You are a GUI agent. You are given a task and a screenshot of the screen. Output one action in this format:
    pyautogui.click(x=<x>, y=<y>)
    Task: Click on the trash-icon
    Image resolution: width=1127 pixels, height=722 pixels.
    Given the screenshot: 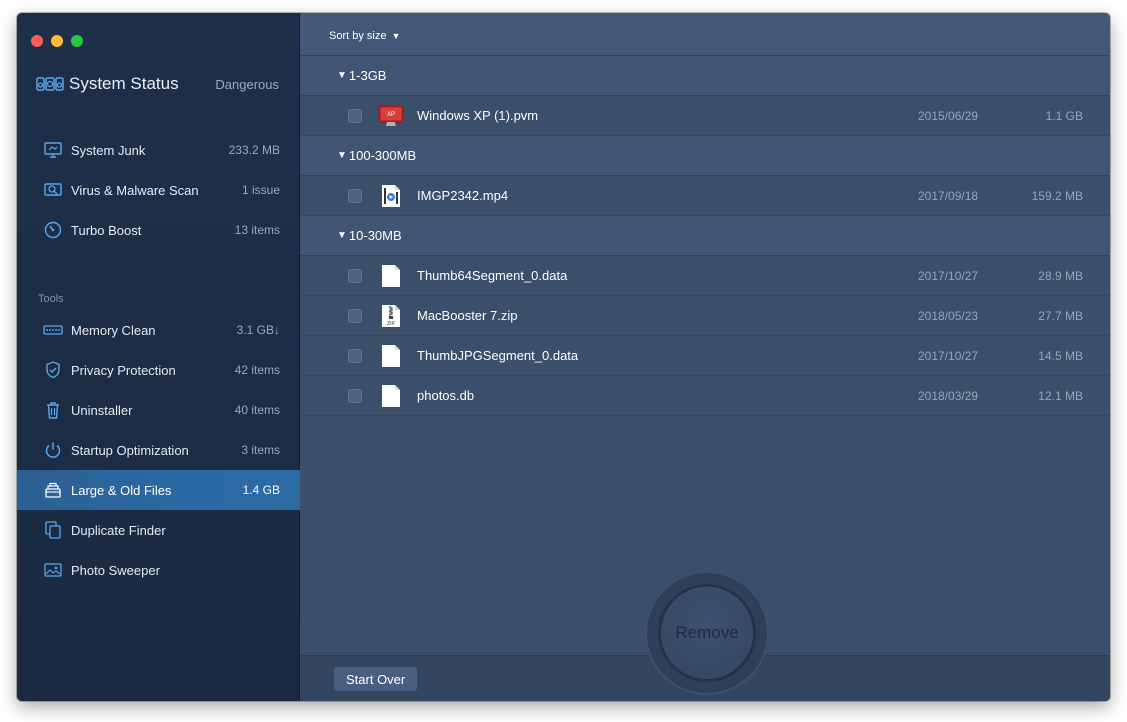 What is the action you would take?
    pyautogui.click(x=53, y=410)
    